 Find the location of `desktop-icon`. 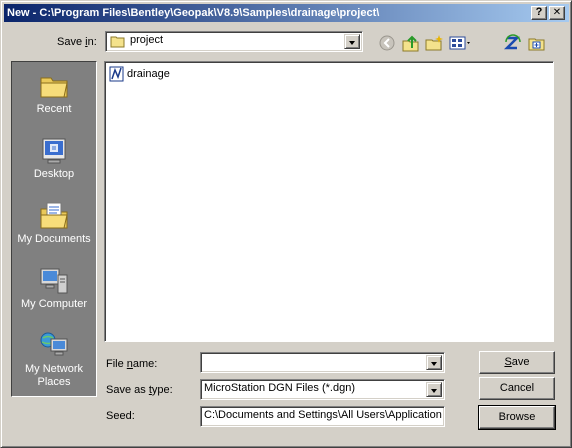

desktop-icon is located at coordinates (54, 151).